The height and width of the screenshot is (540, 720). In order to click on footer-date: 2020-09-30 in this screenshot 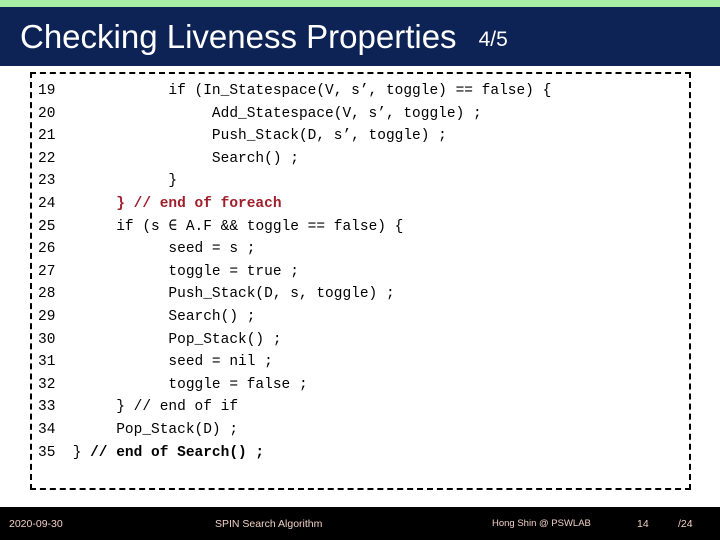, I will do `click(36, 524)`.